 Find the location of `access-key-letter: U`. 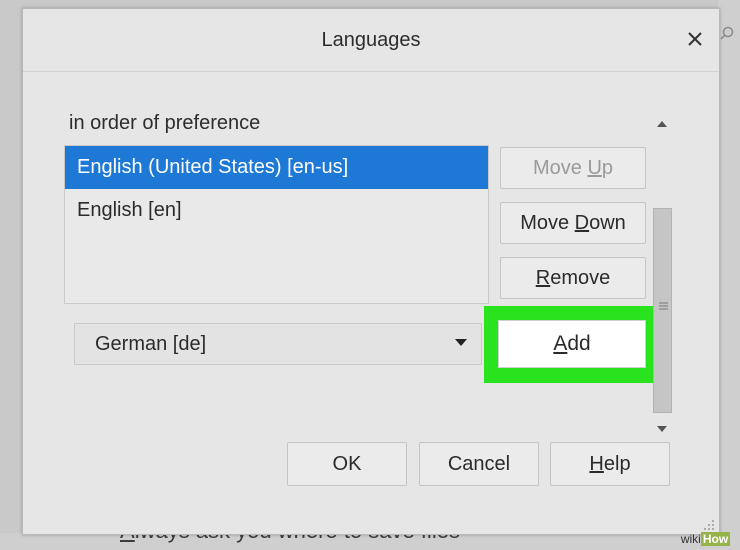

access-key-letter: U is located at coordinates (594, 168).